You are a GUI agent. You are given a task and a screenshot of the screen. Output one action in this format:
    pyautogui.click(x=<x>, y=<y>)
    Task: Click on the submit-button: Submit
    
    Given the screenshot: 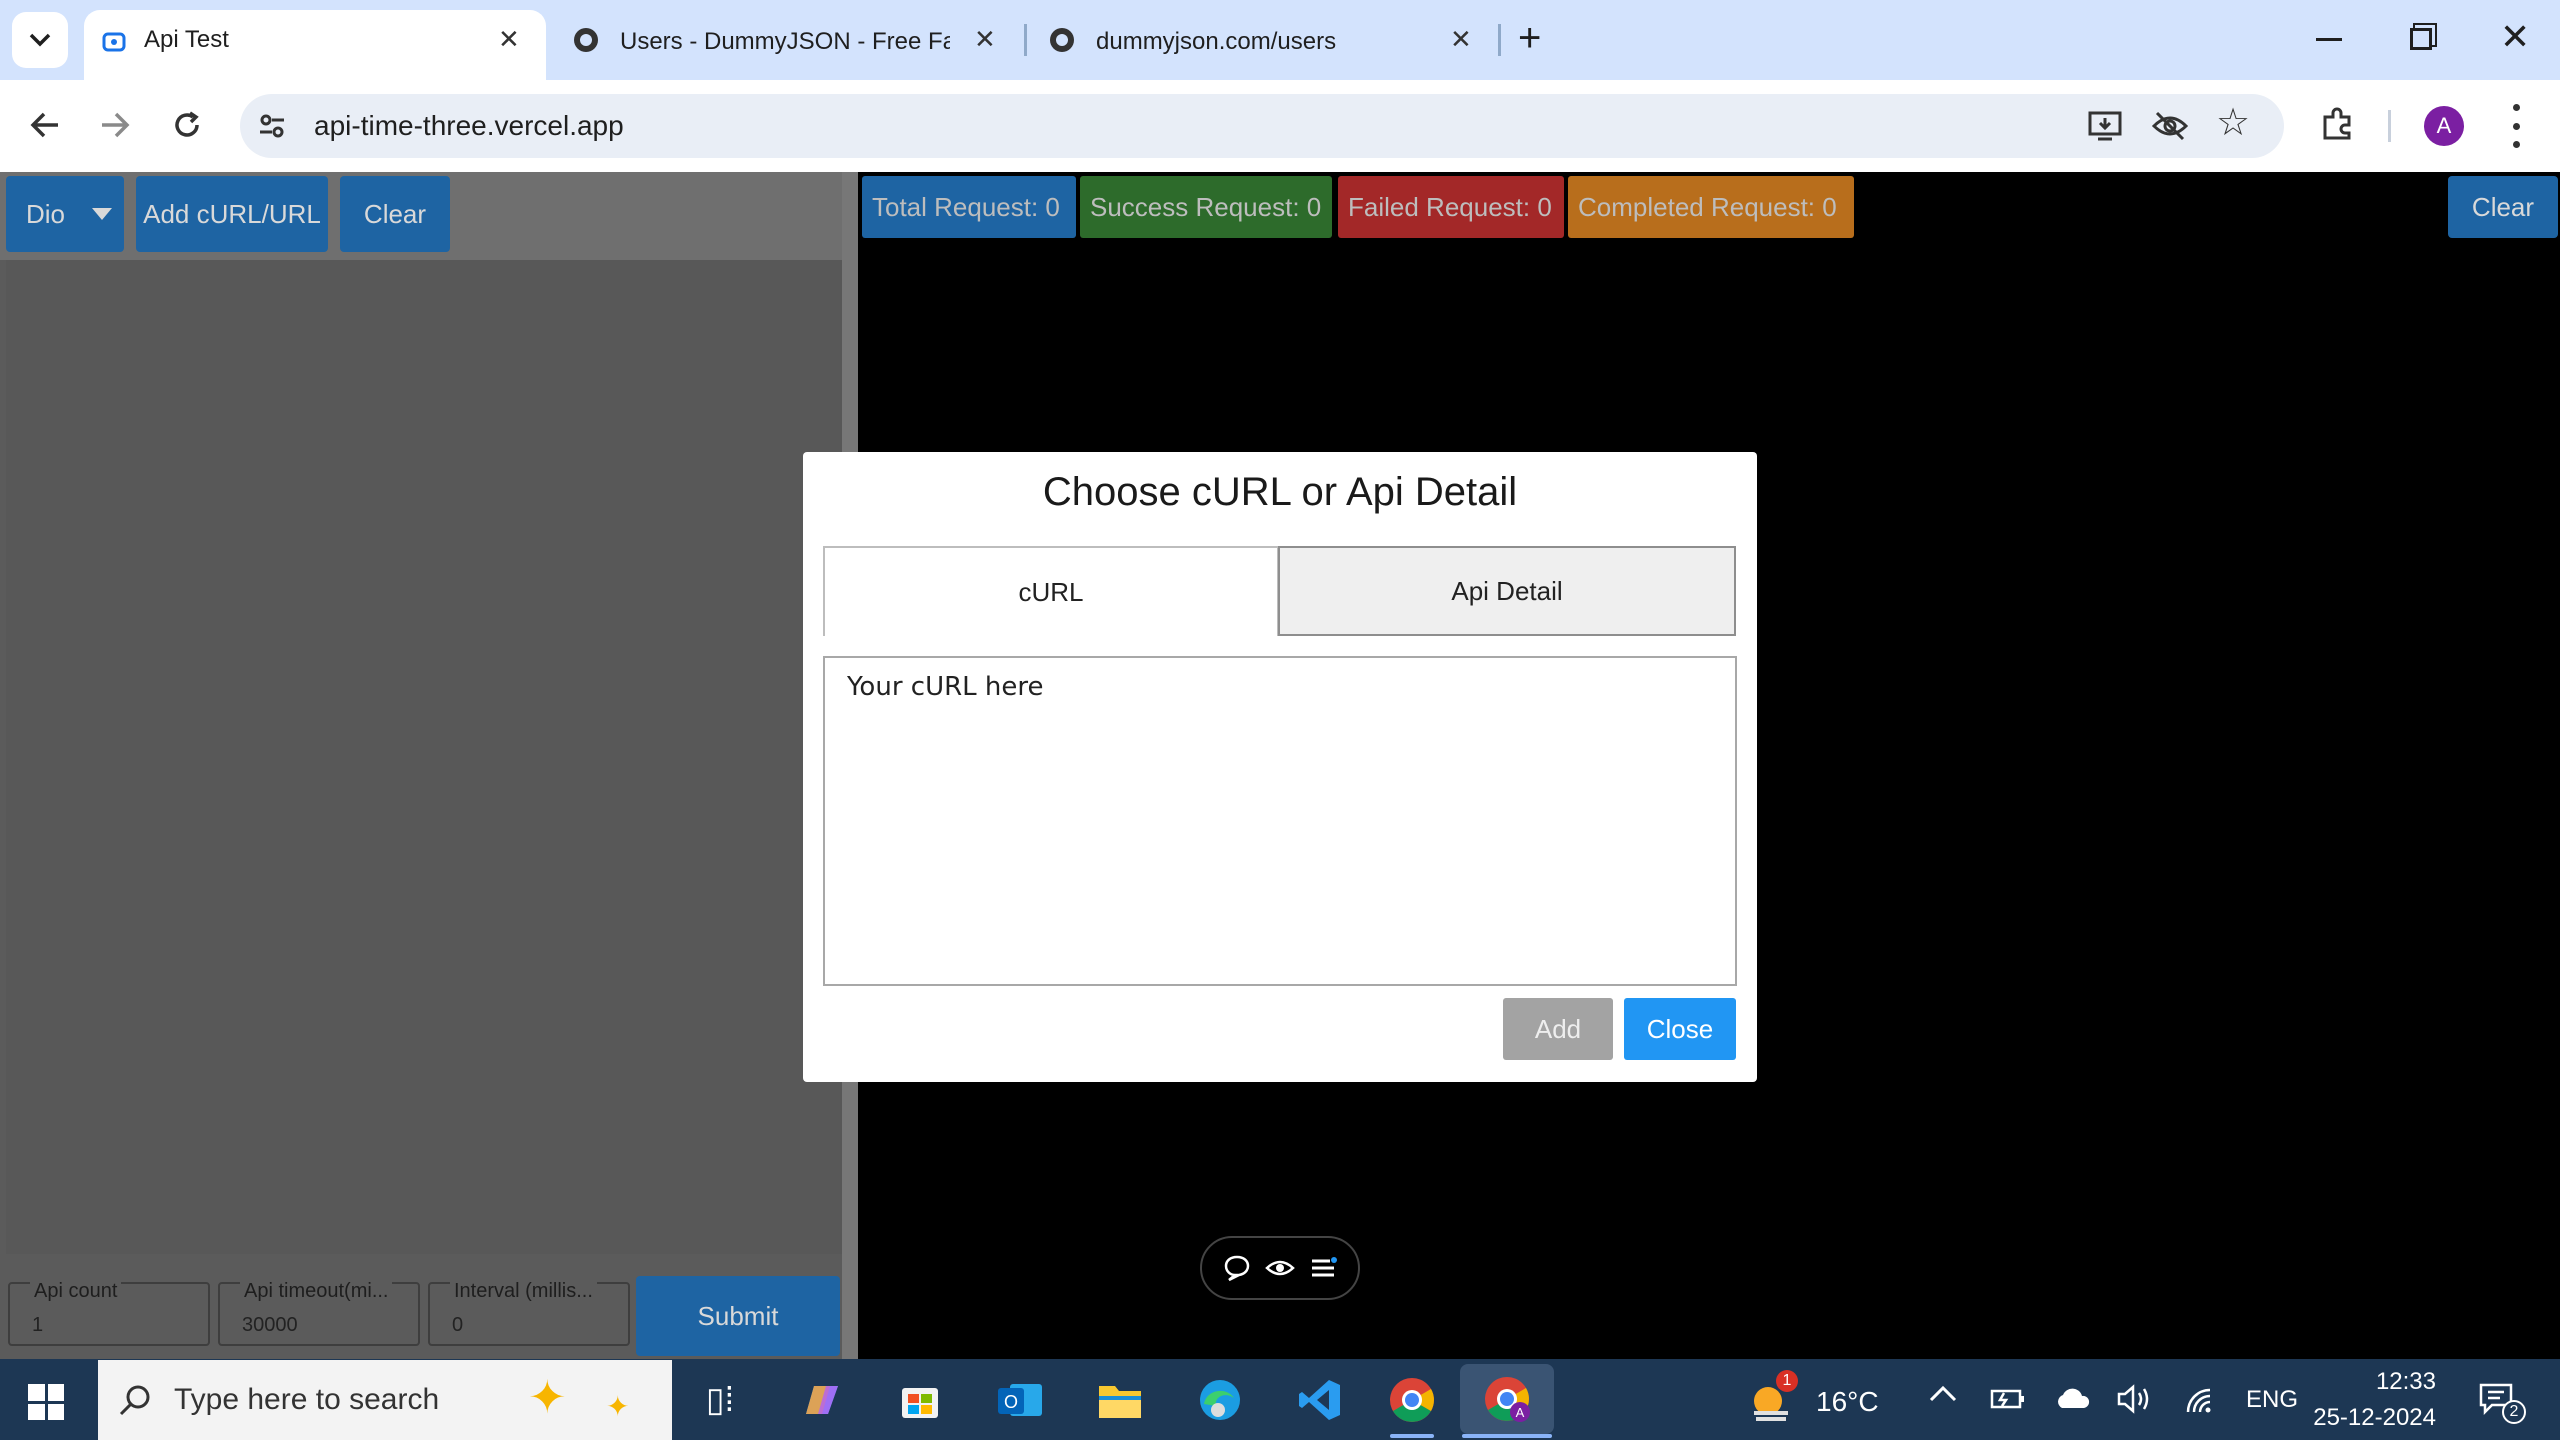 What is the action you would take?
    pyautogui.click(x=738, y=1316)
    